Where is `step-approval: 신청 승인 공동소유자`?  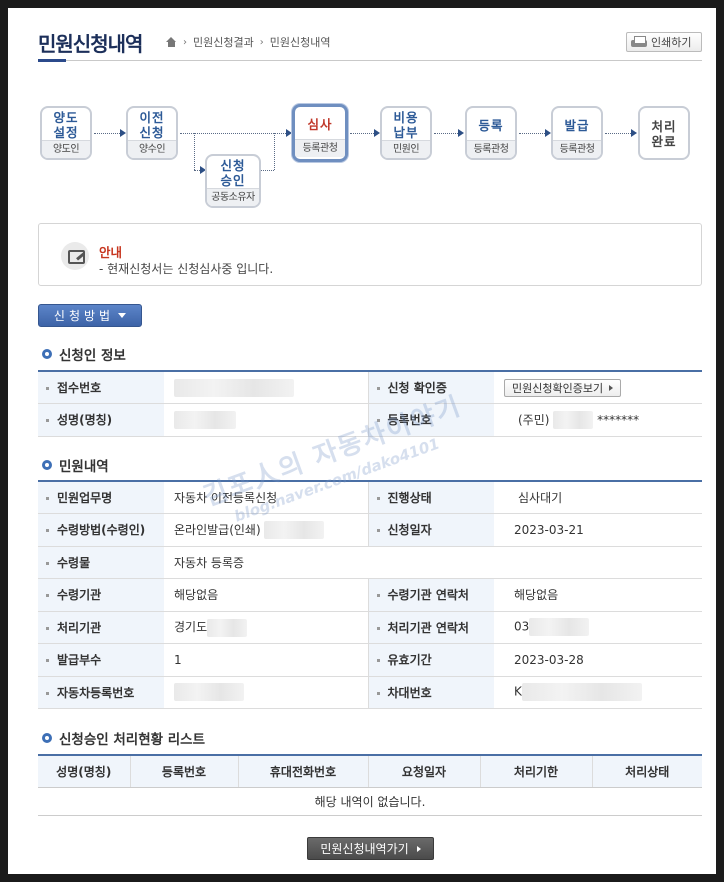
step-approval: 신청 승인 공동소유자 is located at coordinates (233, 181).